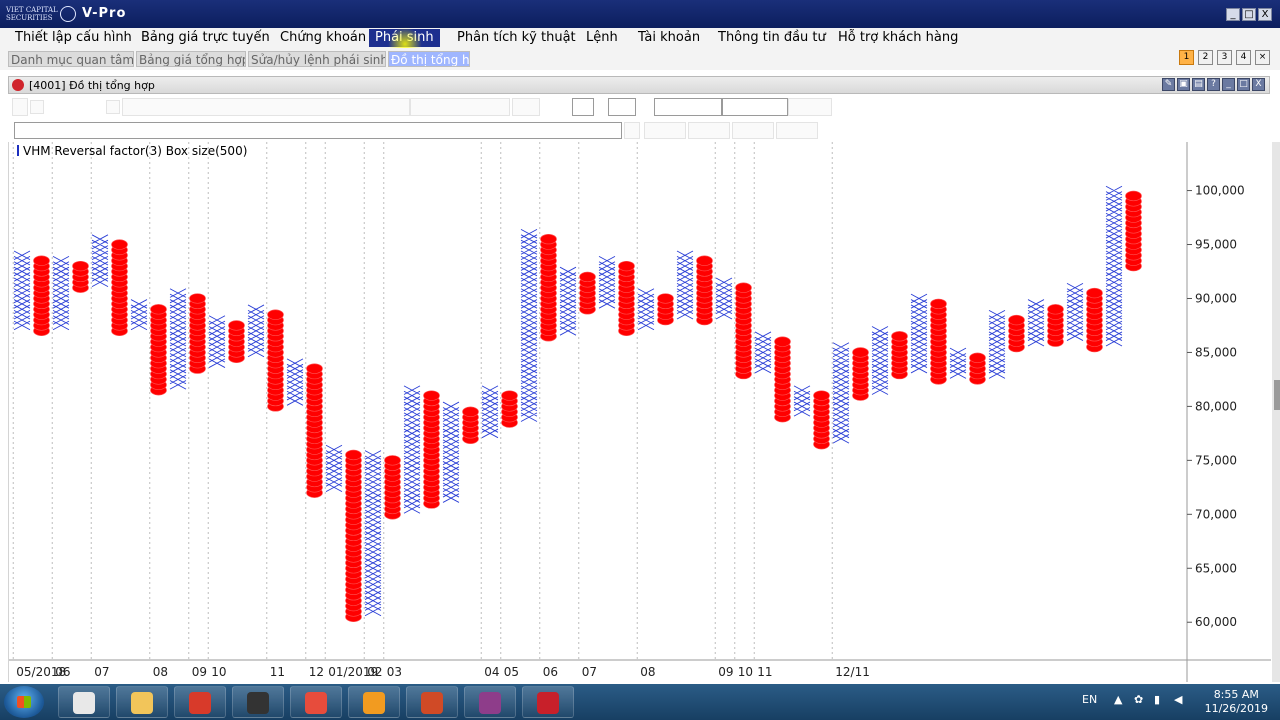 This screenshot has height=720, width=1280. What do you see at coordinates (429, 59) in the screenshot?
I see `tab-do-thi-tong-hop: Đồ thị tổng hợp` at bounding box center [429, 59].